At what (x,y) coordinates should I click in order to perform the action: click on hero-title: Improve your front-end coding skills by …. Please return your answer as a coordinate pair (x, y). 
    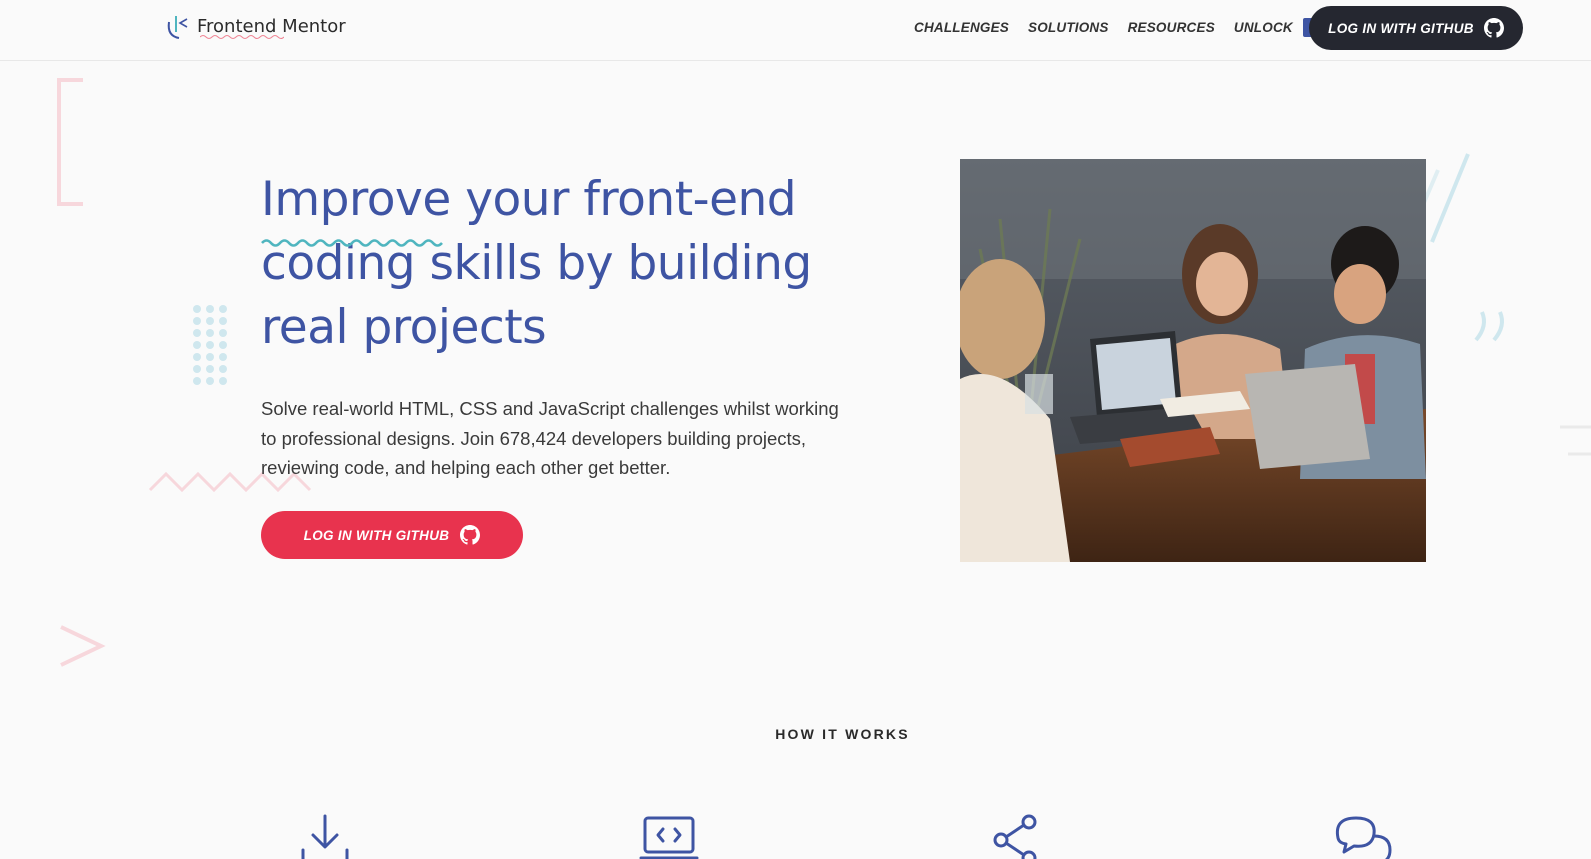
    Looking at the image, I should click on (561, 264).